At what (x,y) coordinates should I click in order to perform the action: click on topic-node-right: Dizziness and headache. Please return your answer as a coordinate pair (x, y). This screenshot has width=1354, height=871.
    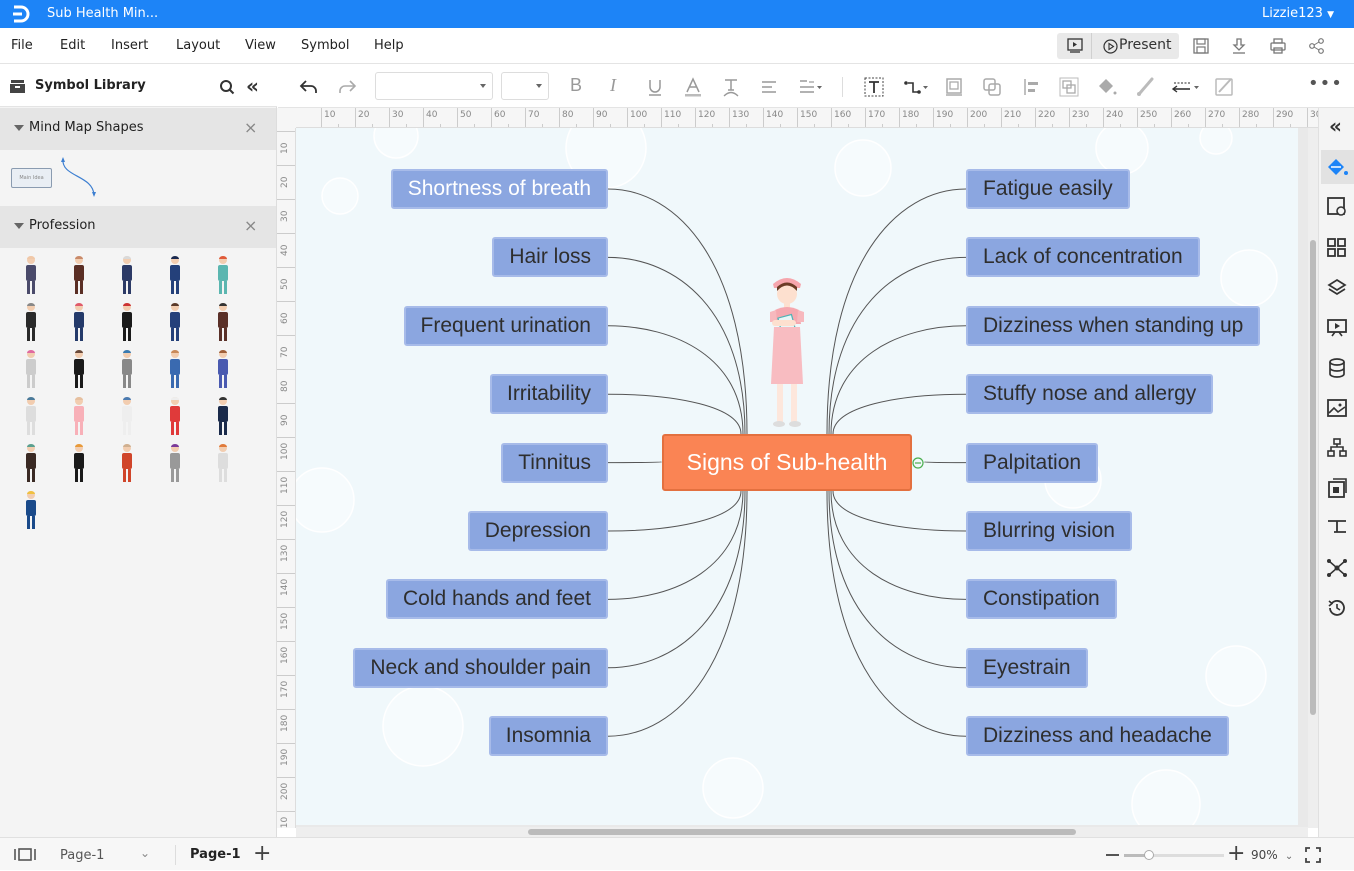
    Looking at the image, I should click on (1097, 736).